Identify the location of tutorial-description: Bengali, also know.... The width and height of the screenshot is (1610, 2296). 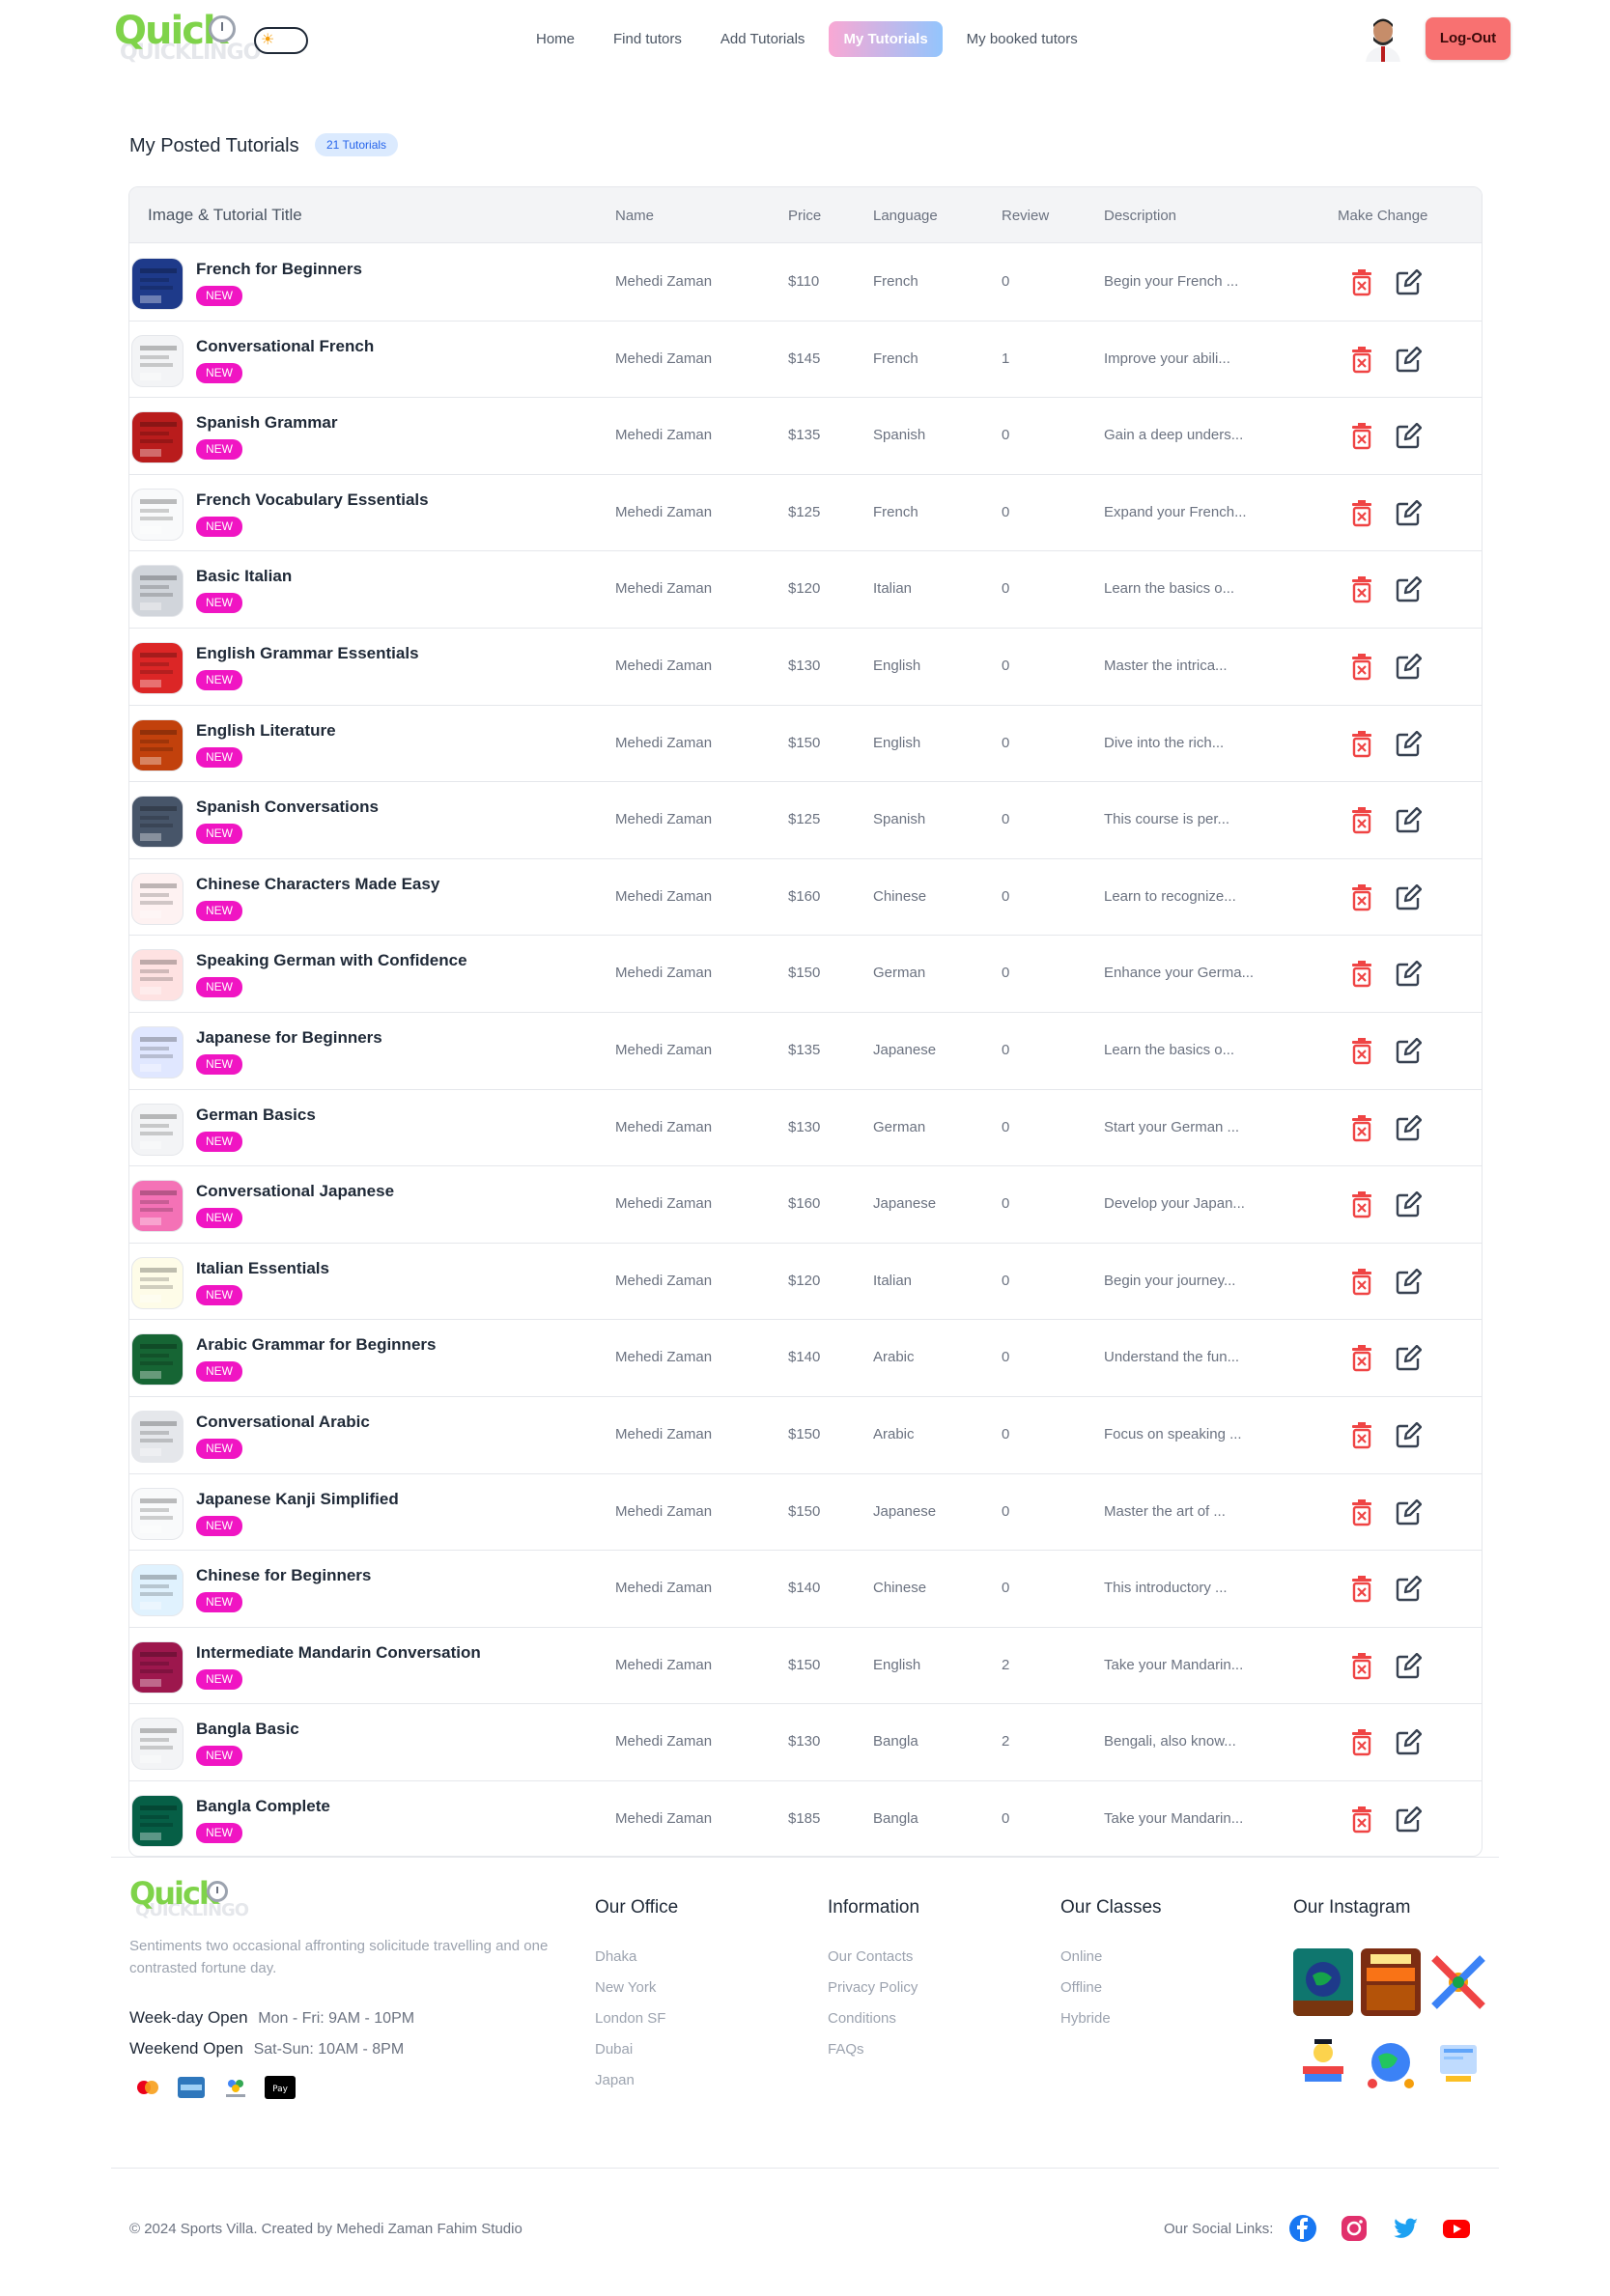
(1170, 1742).